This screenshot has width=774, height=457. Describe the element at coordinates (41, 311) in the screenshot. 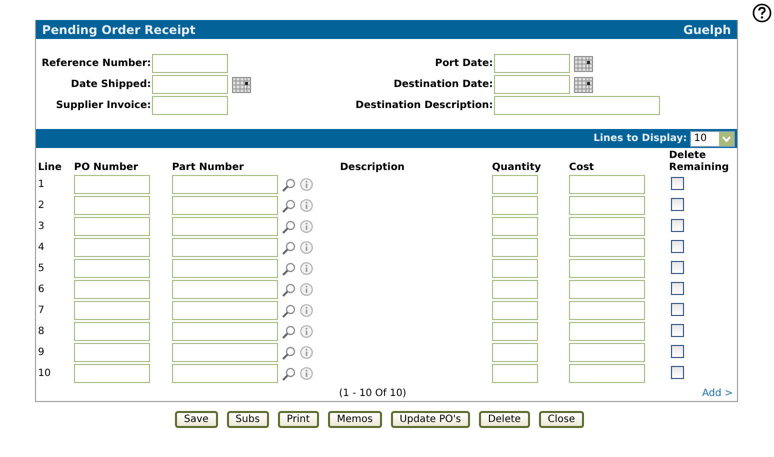

I see `line-number: 7` at that location.